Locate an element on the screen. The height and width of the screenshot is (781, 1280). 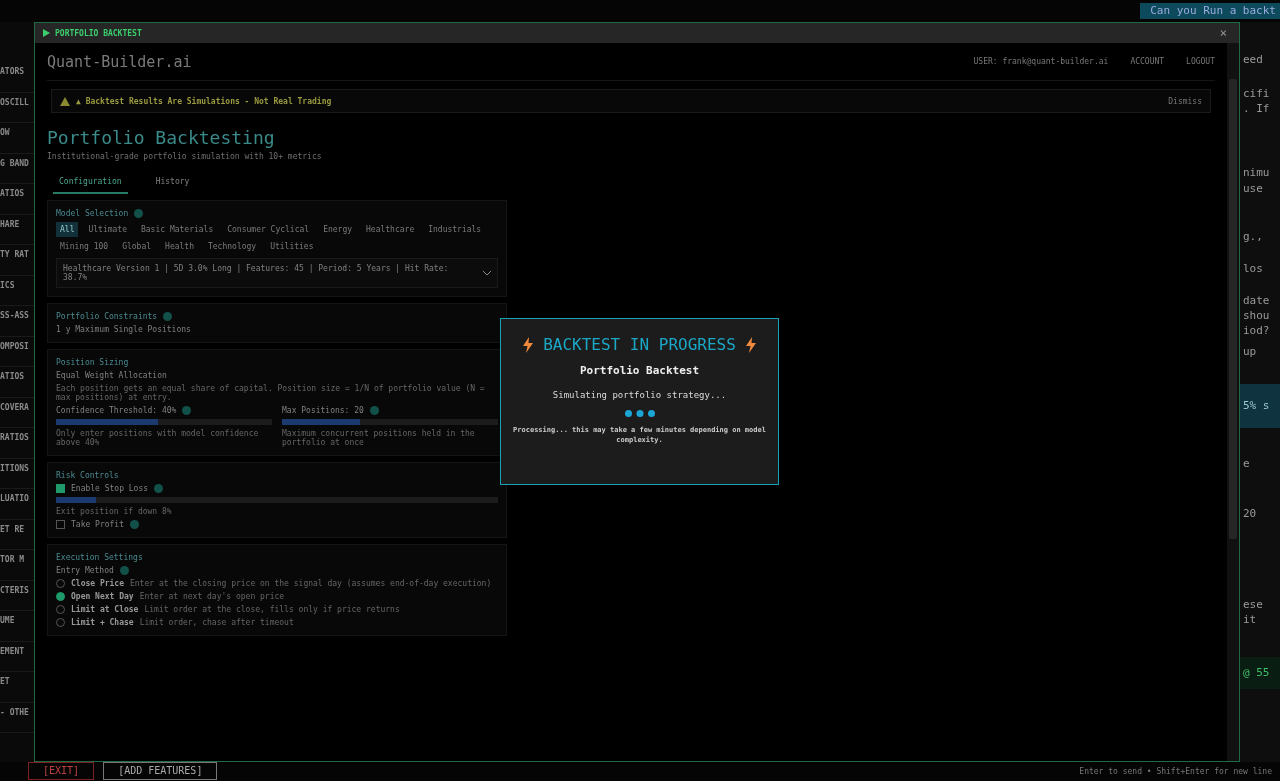
section-title: Risk Controls is located at coordinates (88, 475).